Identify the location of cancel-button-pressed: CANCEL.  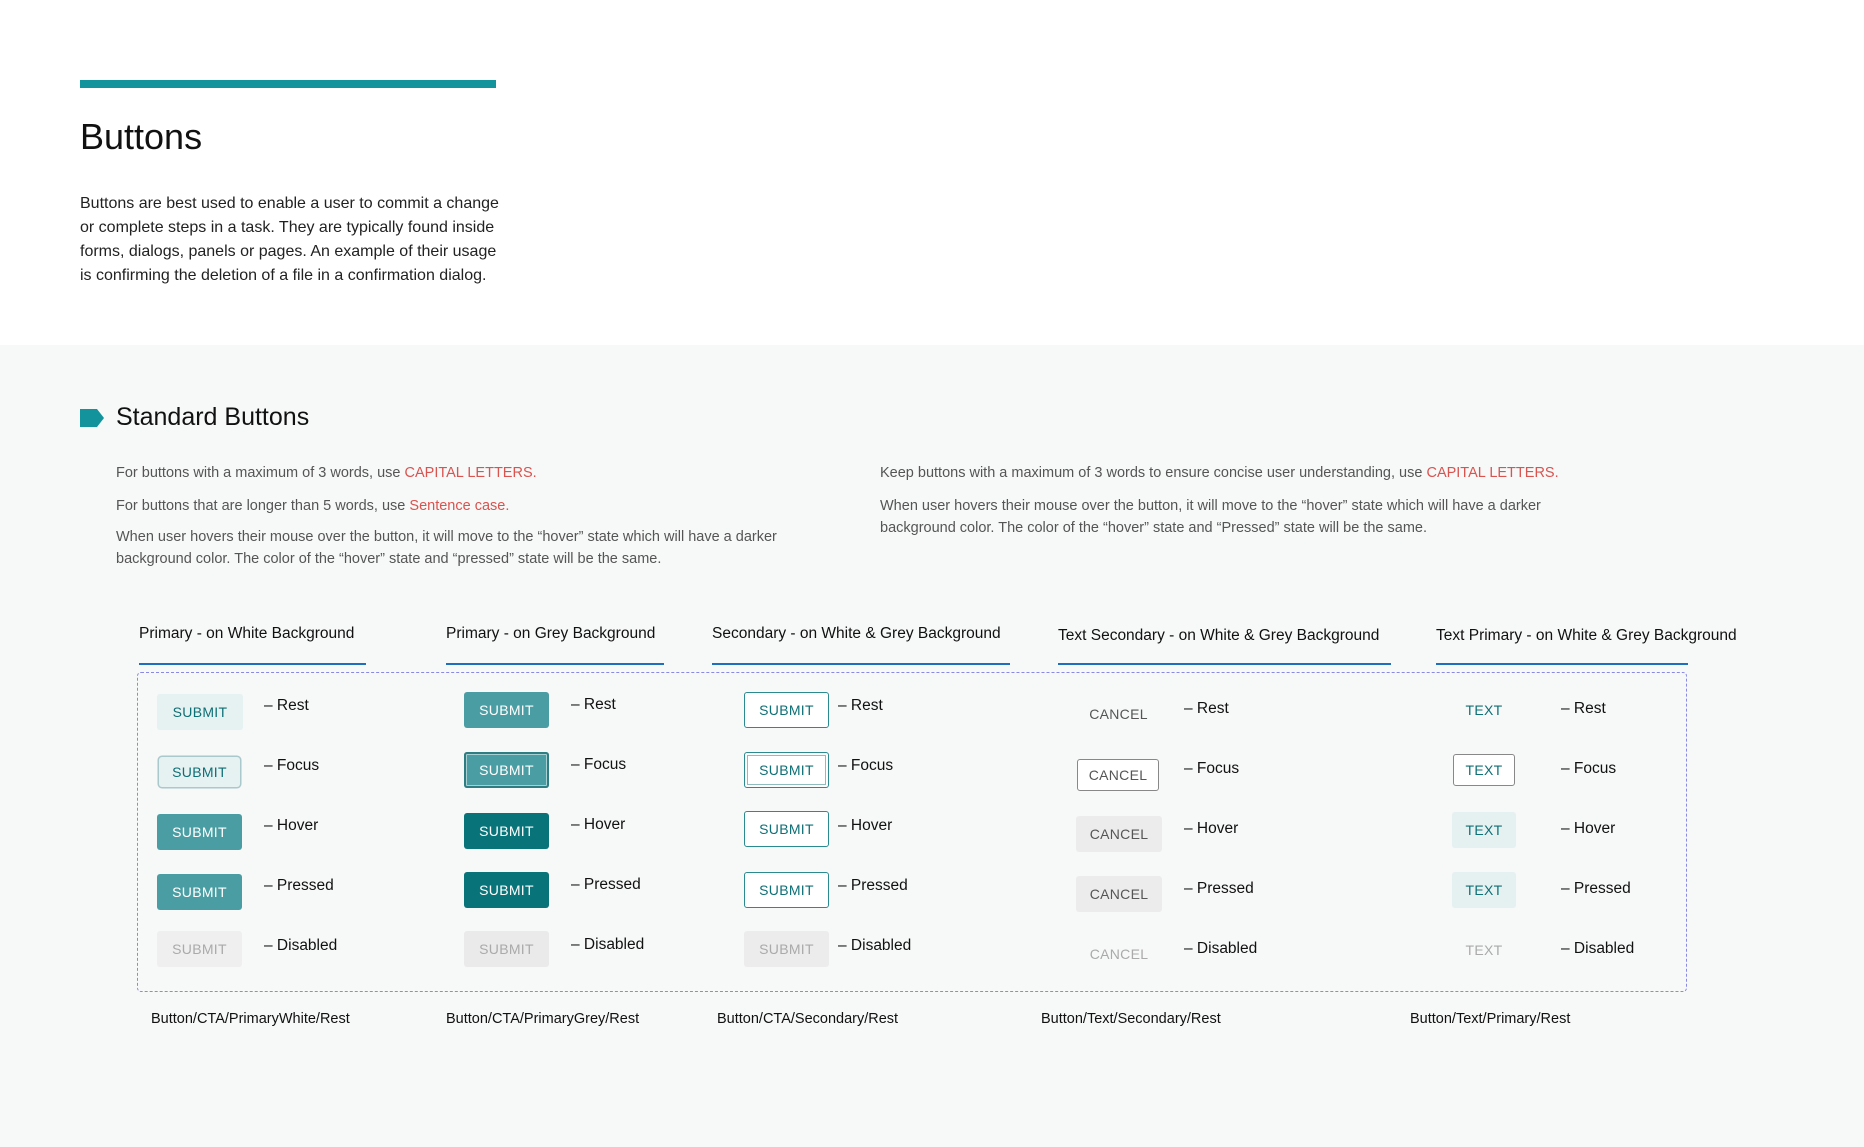
(1119, 894).